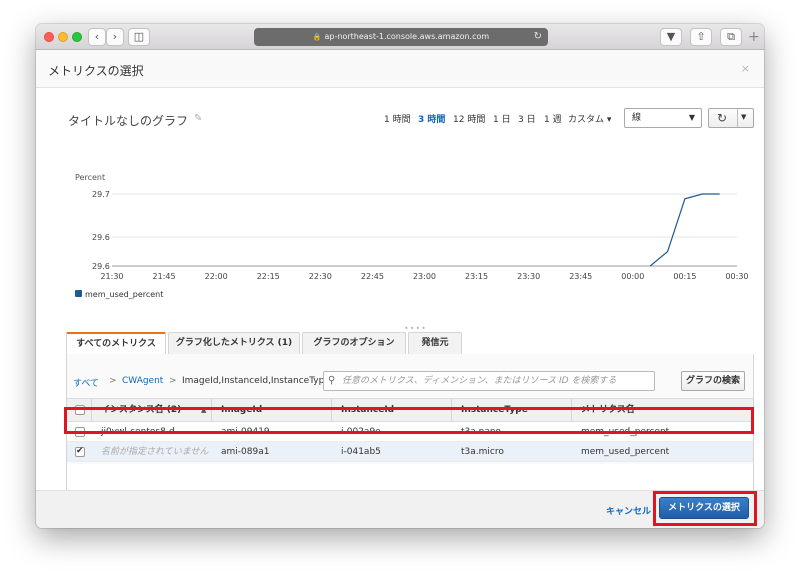 The image size is (800, 576). What do you see at coordinates (705, 508) in the screenshot?
I see `highlight-box-select-button` at bounding box center [705, 508].